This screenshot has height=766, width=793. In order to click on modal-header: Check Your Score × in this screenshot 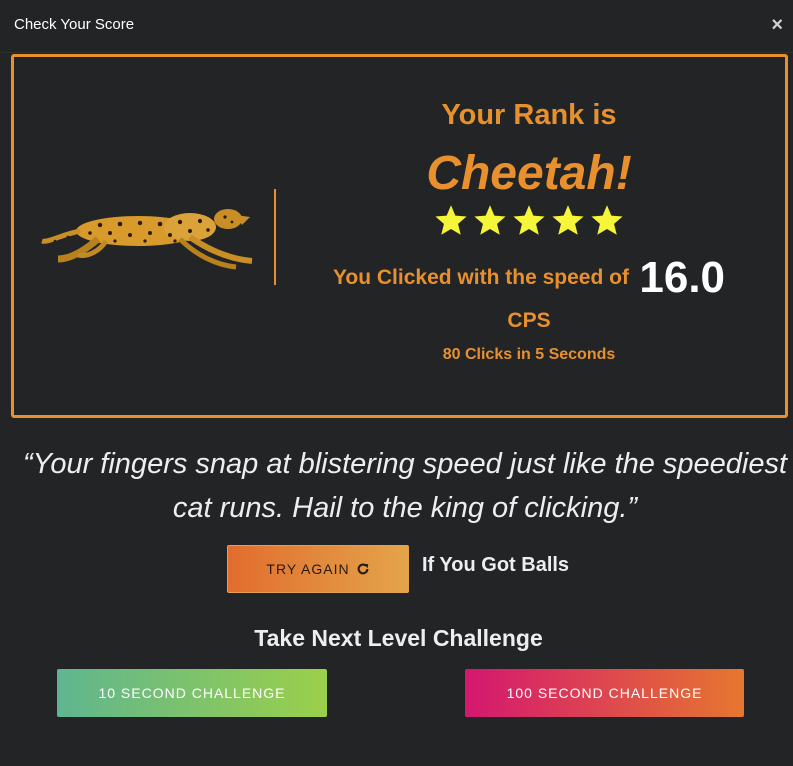, I will do `click(396, 26)`.